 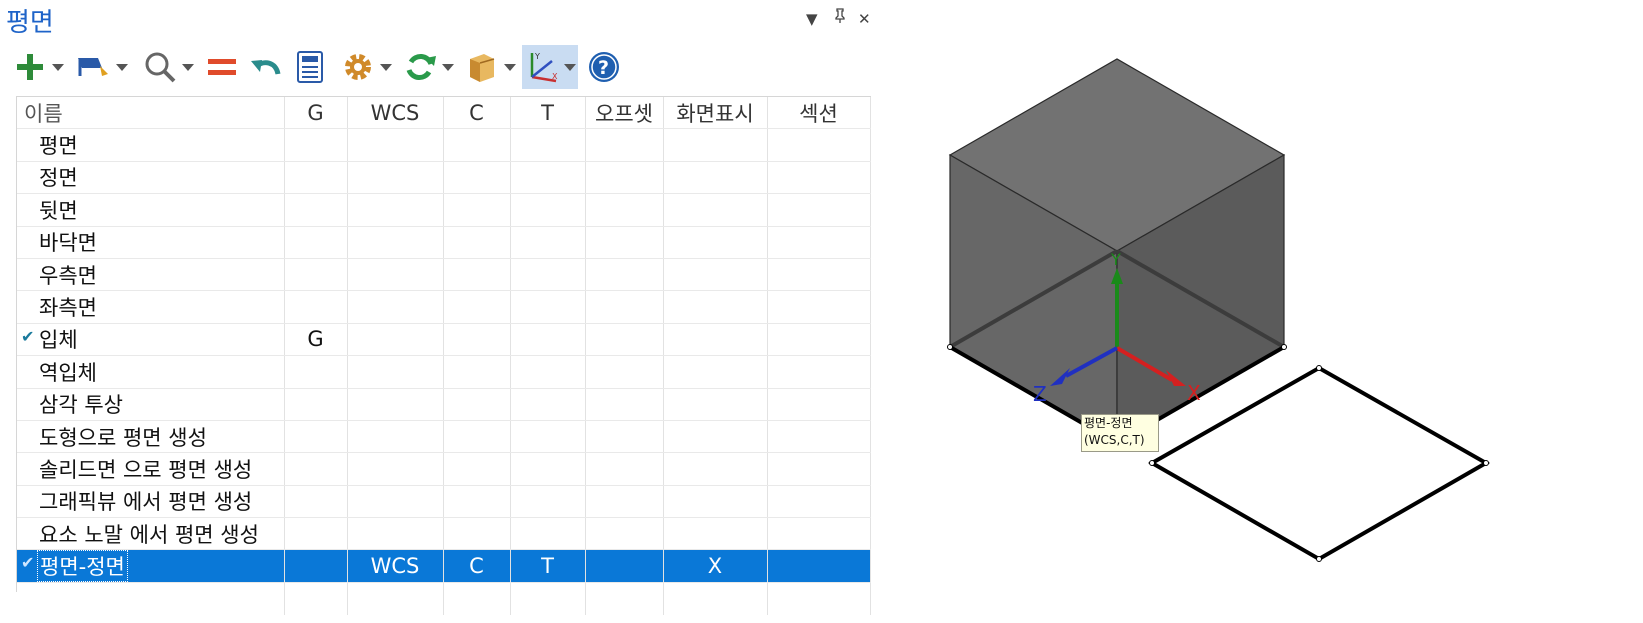 What do you see at coordinates (151, 340) in the screenshot?
I see `row-name-cell: ✔ 입체` at bounding box center [151, 340].